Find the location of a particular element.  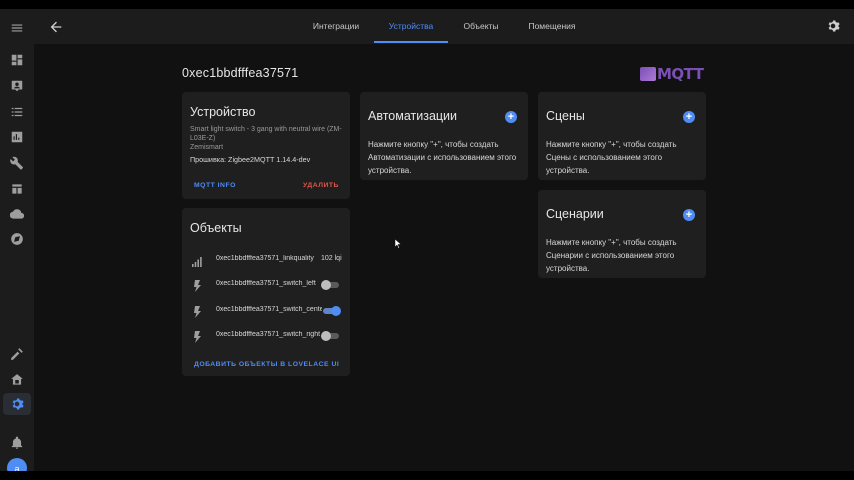

dashboard-icon is located at coordinates (17, 60).